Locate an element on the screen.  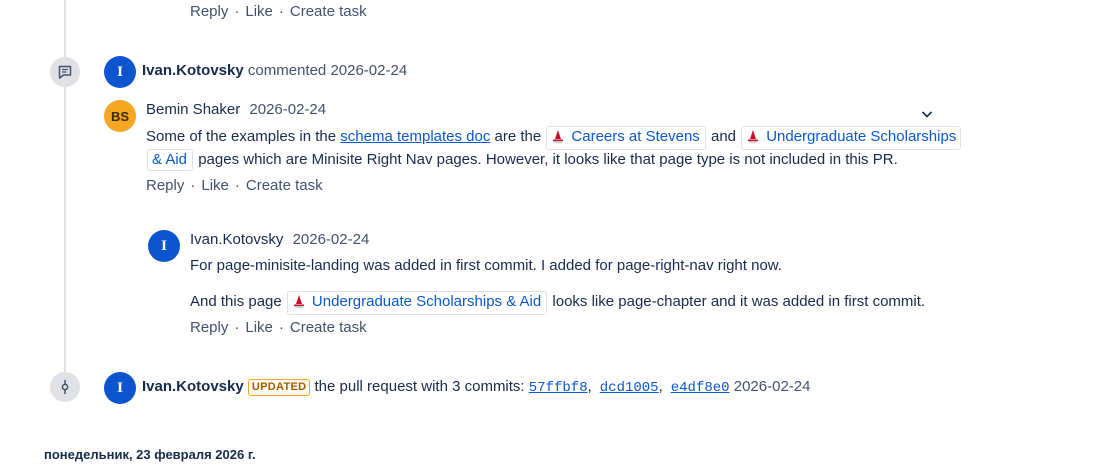
day-separator-header: понедельник, 23 февраля 2026 г. is located at coordinates (150, 454).